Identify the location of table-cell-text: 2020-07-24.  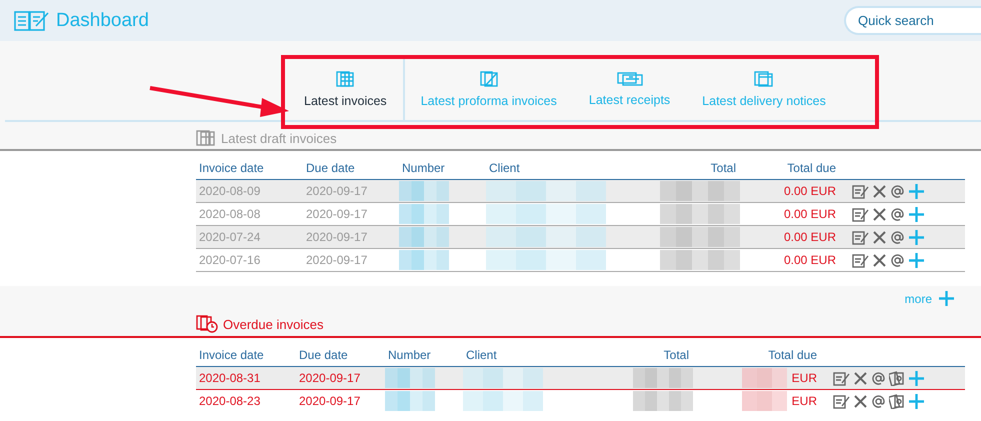
(230, 237).